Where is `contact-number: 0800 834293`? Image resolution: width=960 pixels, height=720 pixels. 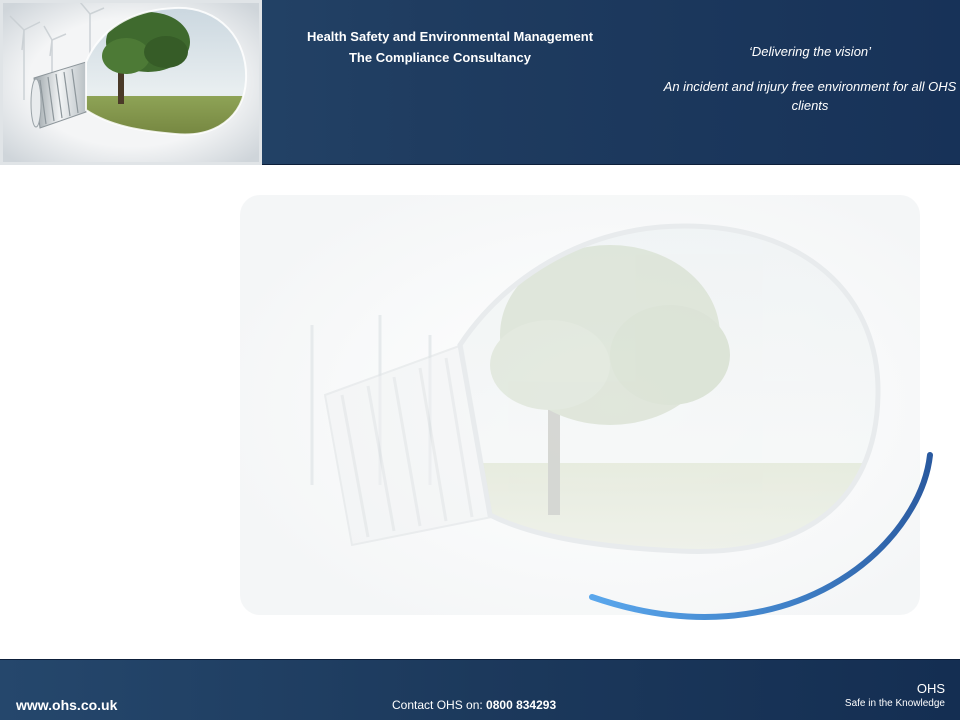
contact-number: 0800 834293 is located at coordinates (521, 705).